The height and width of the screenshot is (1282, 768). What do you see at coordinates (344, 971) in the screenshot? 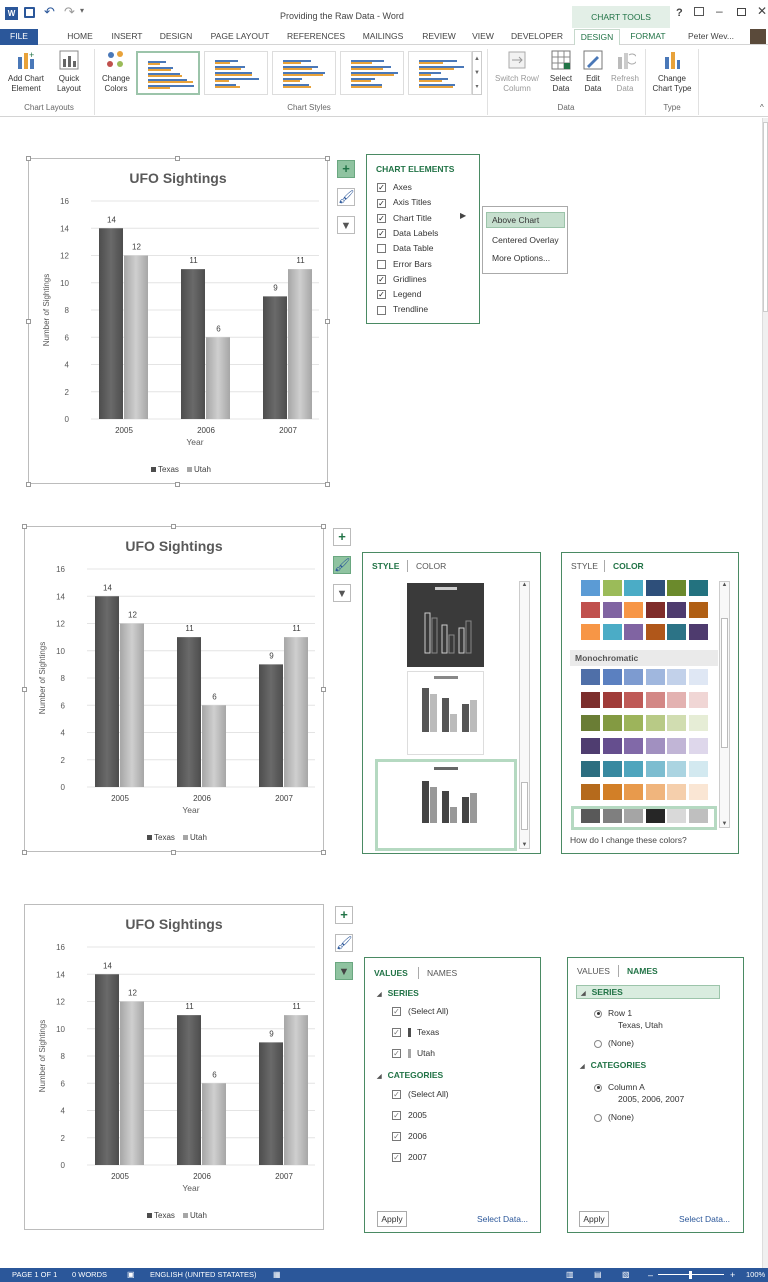
I see `chart-filters-button: ▼` at bounding box center [344, 971].